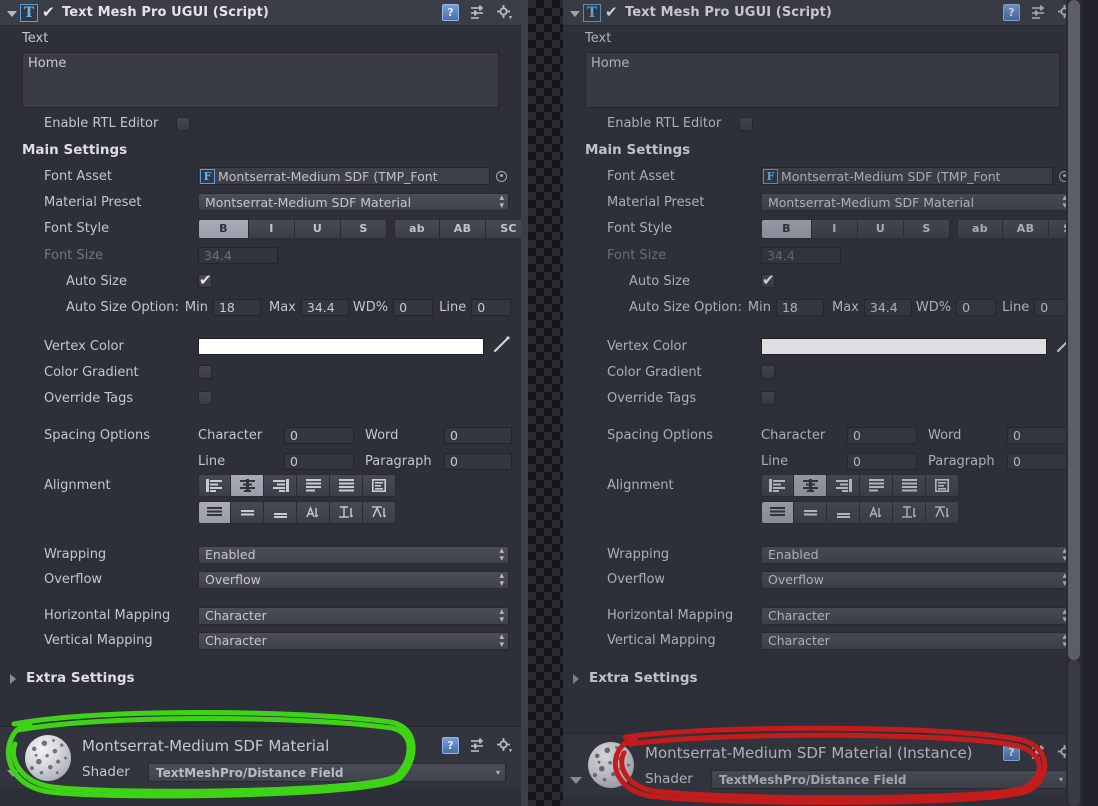 The height and width of the screenshot is (806, 1098). What do you see at coordinates (526, 757) in the screenshot?
I see `annotation-layer` at bounding box center [526, 757].